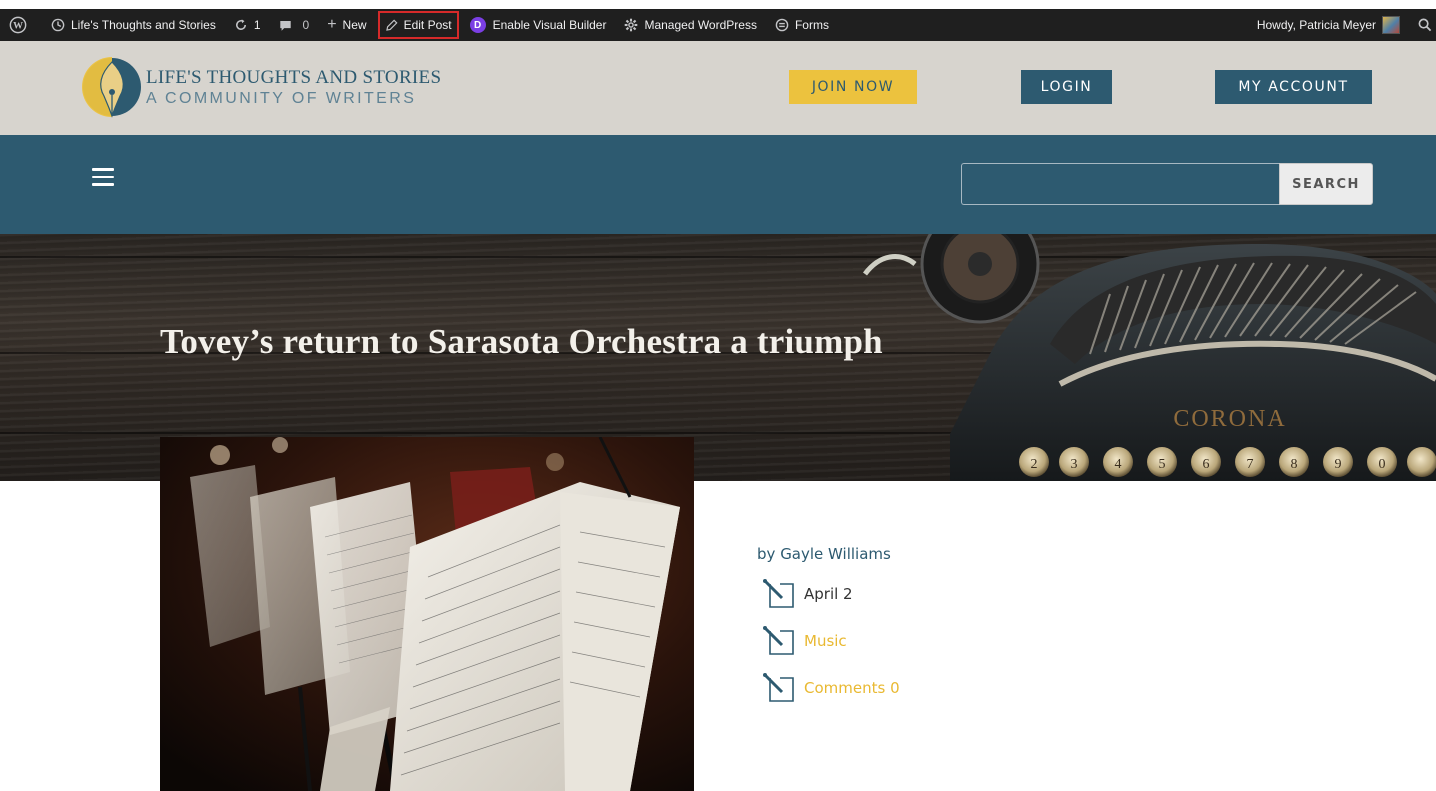  What do you see at coordinates (718, 184) in the screenshot?
I see `main-nav-bar: SEARCH` at bounding box center [718, 184].